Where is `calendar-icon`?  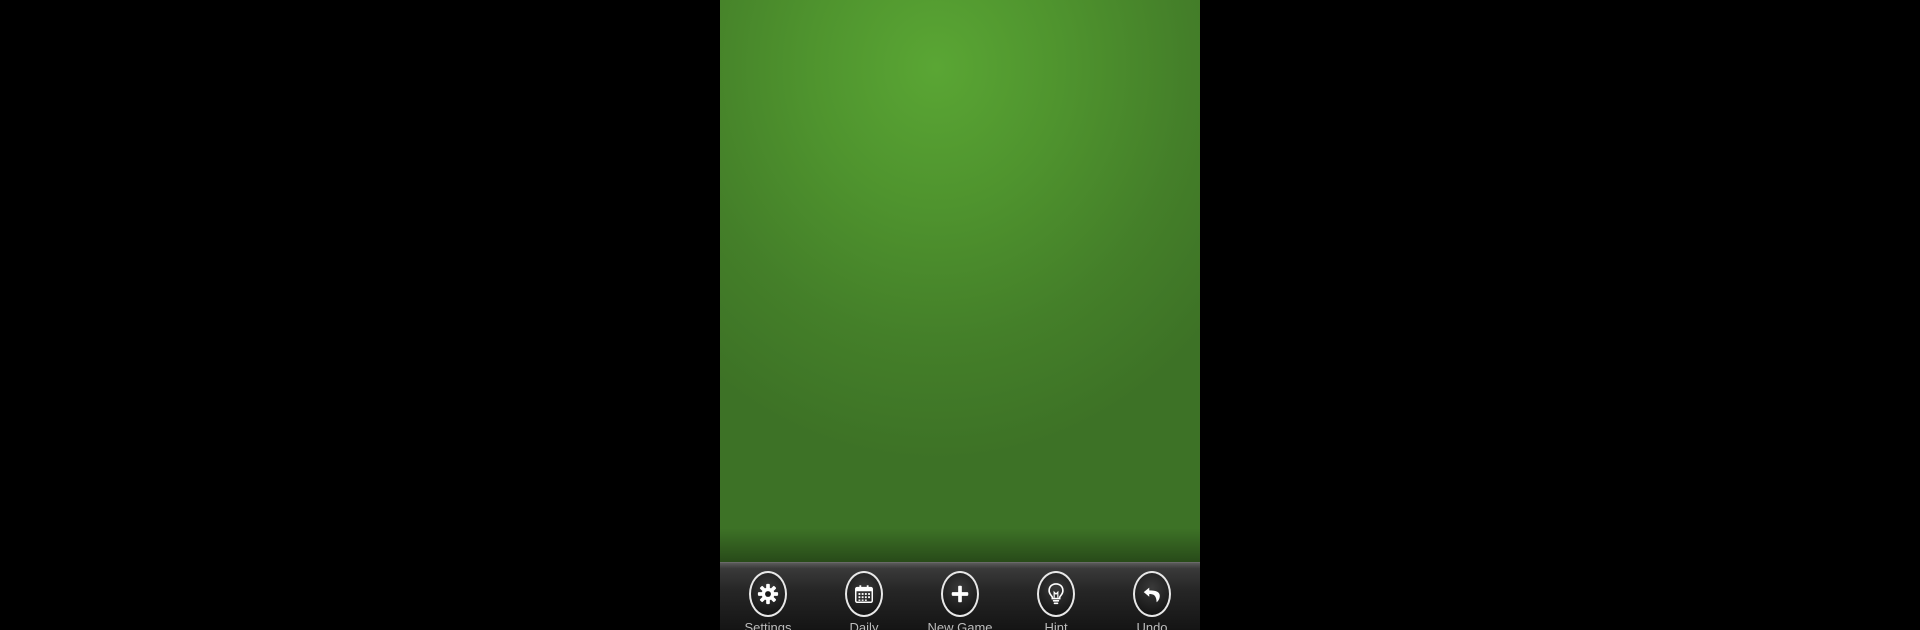 calendar-icon is located at coordinates (864, 594).